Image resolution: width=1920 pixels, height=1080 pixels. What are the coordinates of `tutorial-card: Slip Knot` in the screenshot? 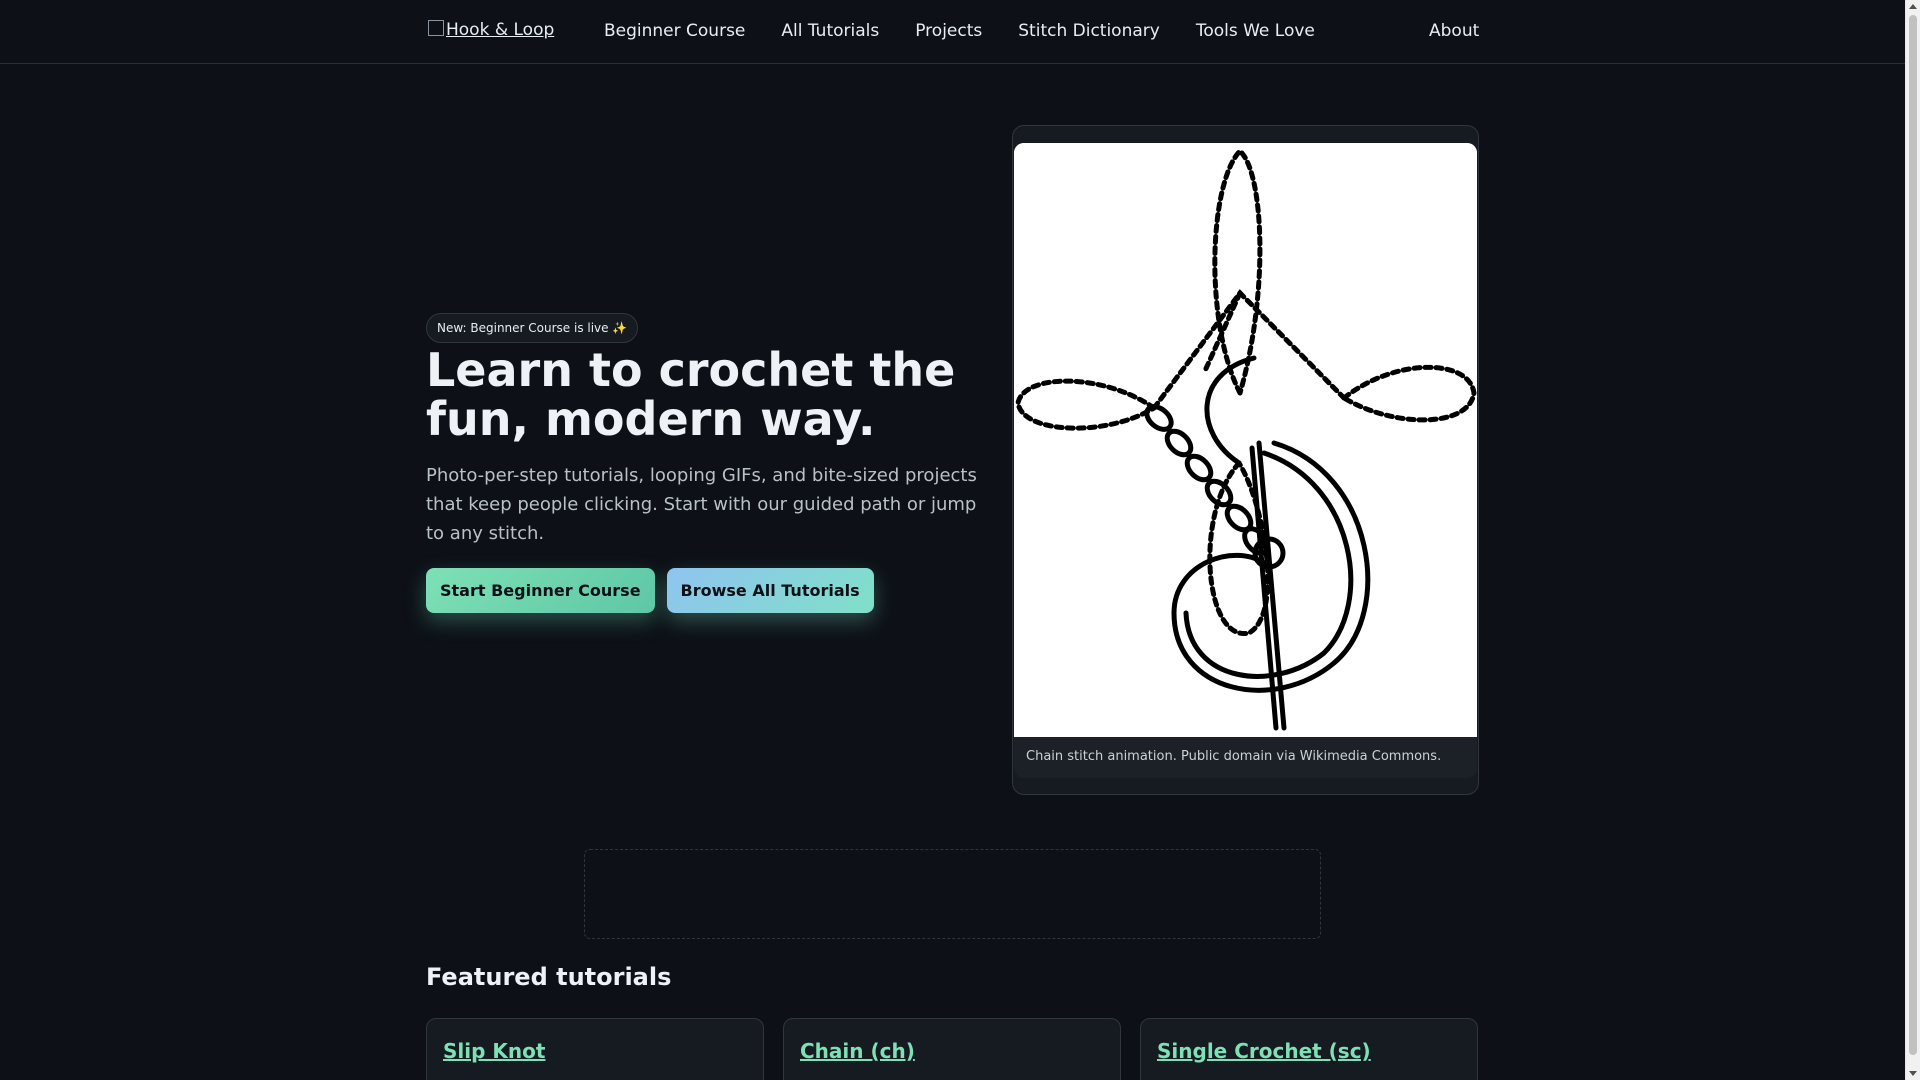 It's located at (595, 1049).